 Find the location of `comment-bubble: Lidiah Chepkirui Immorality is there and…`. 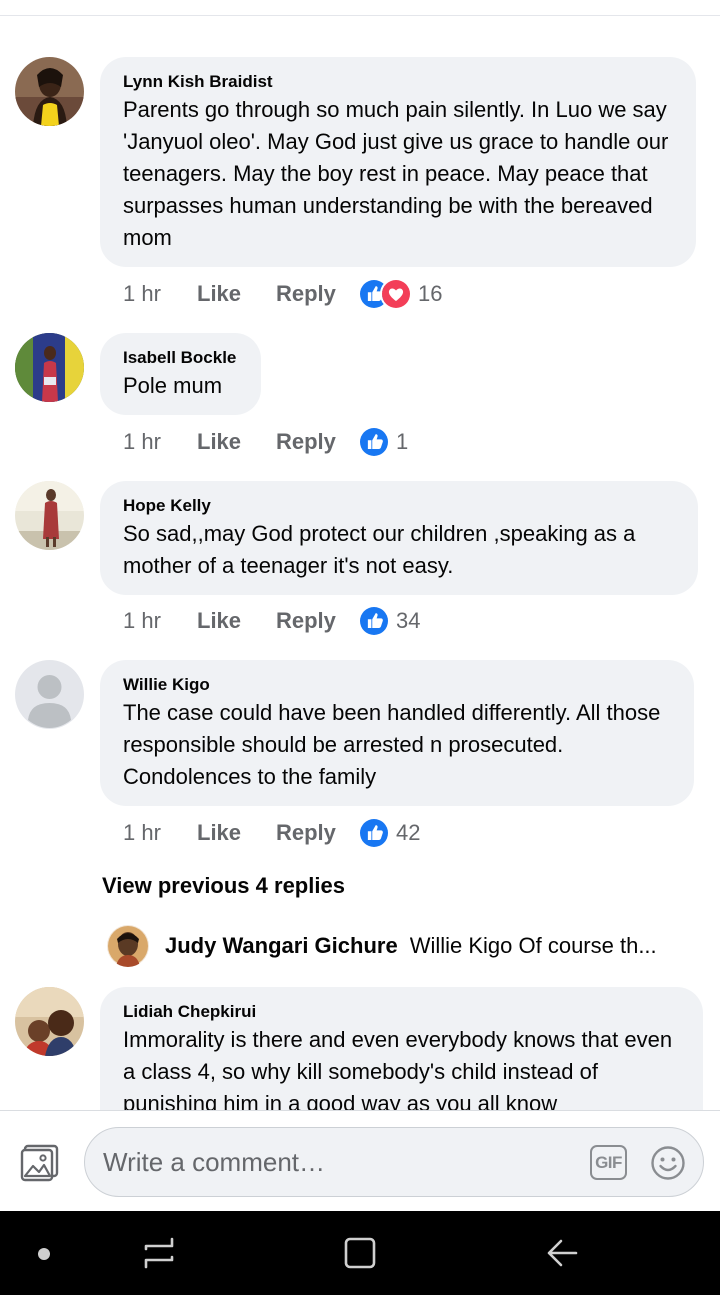

comment-bubble: Lidiah Chepkirui Immorality is there and… is located at coordinates (401, 1048).